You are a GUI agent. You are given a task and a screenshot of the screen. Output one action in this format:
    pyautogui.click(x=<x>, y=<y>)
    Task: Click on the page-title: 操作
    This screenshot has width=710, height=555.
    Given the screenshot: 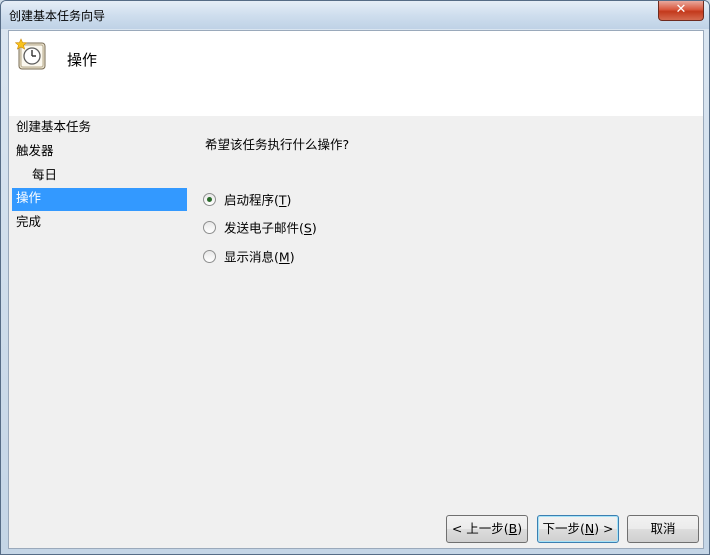 What is the action you would take?
    pyautogui.click(x=82, y=60)
    